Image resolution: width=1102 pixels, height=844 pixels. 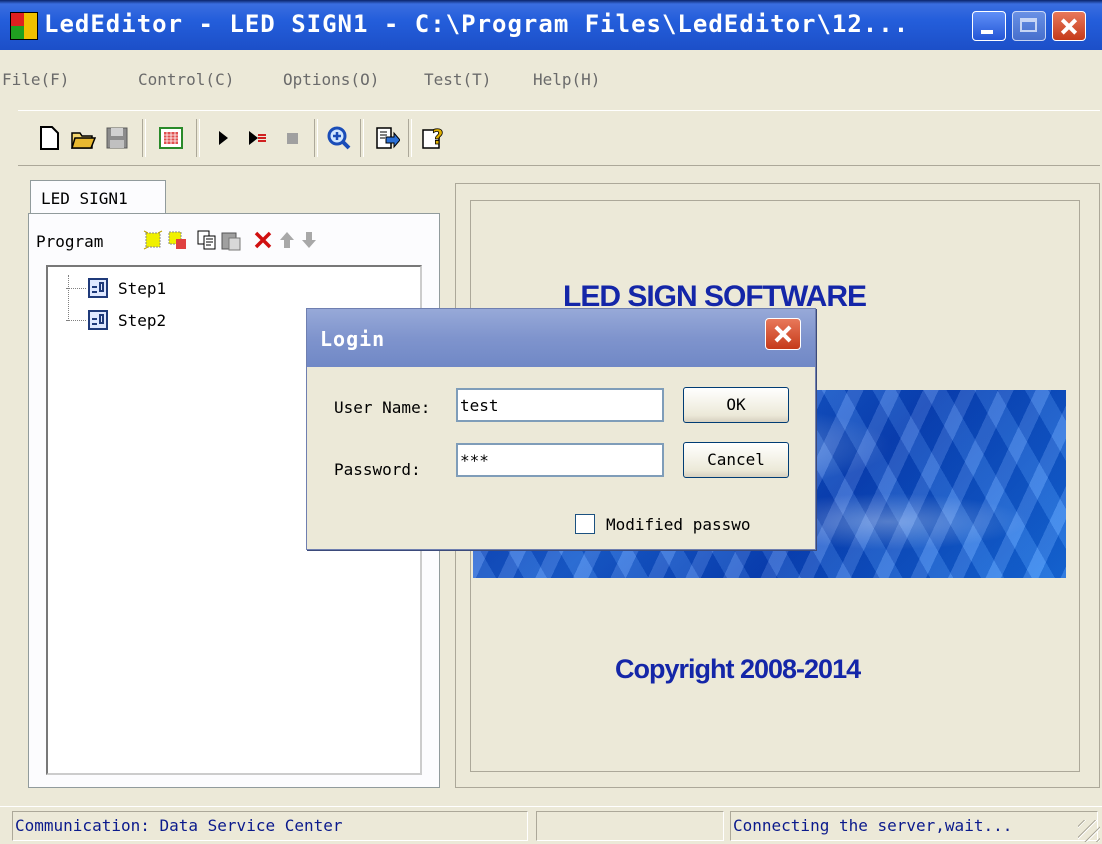 What do you see at coordinates (559, 138) in the screenshot?
I see `toolbar: ?` at bounding box center [559, 138].